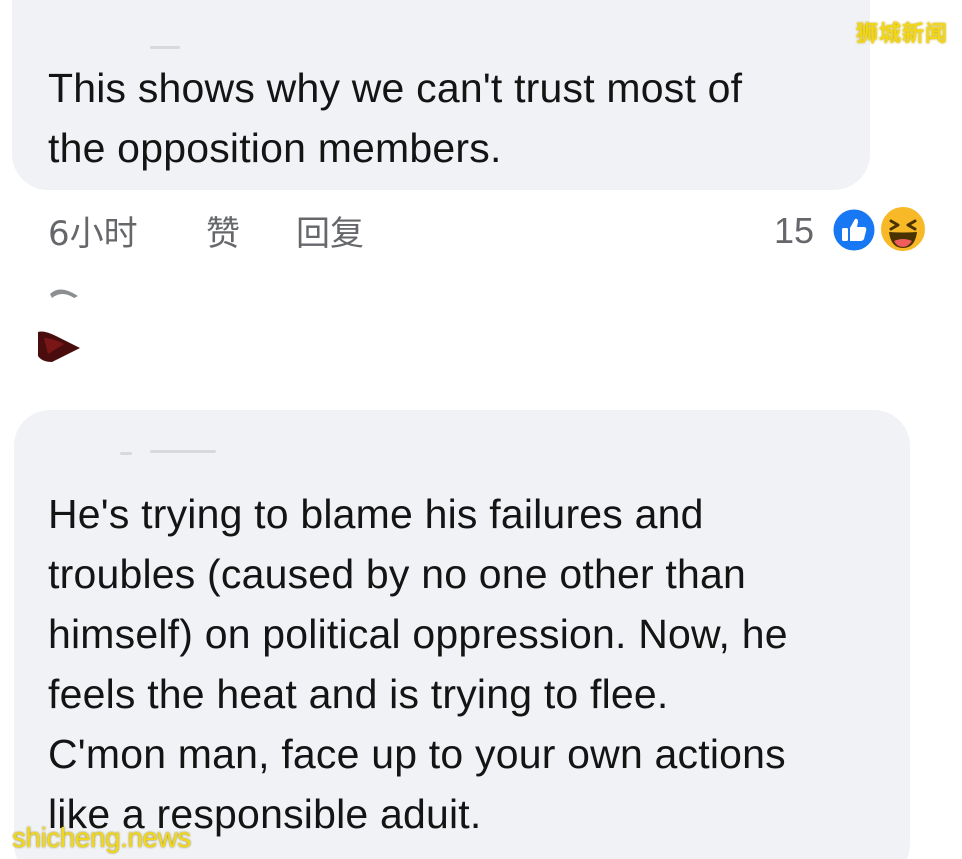 This screenshot has height=859, width=962. What do you see at coordinates (59, 346) in the screenshot?
I see `avatar-fragment-bottom` at bounding box center [59, 346].